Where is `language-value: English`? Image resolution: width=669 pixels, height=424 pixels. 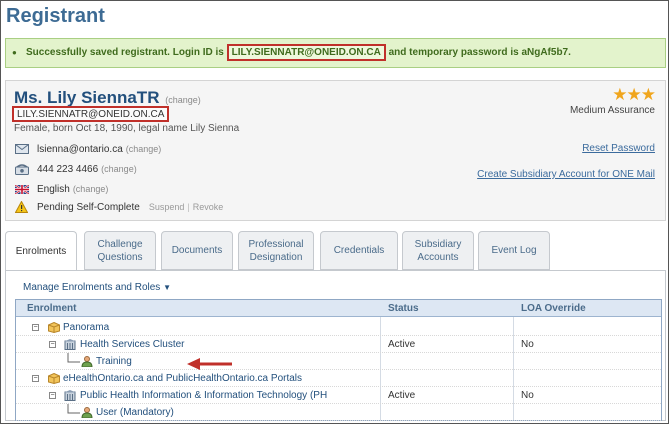
language-value: English is located at coordinates (53, 189).